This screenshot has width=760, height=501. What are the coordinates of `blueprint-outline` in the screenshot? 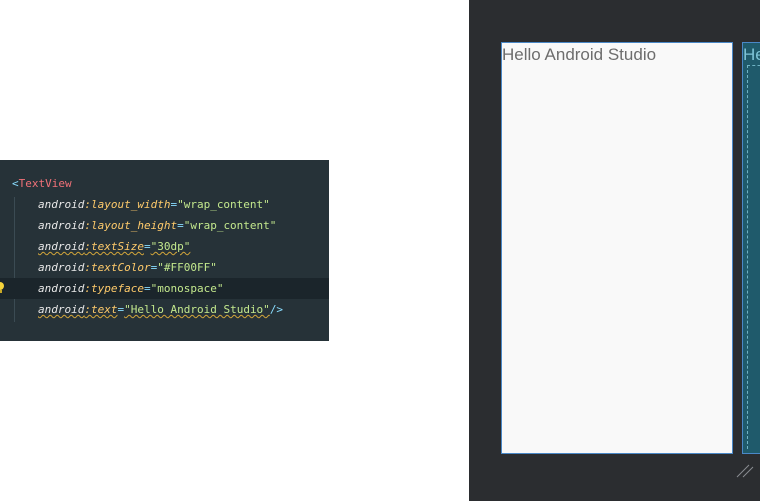 It's located at (753, 257).